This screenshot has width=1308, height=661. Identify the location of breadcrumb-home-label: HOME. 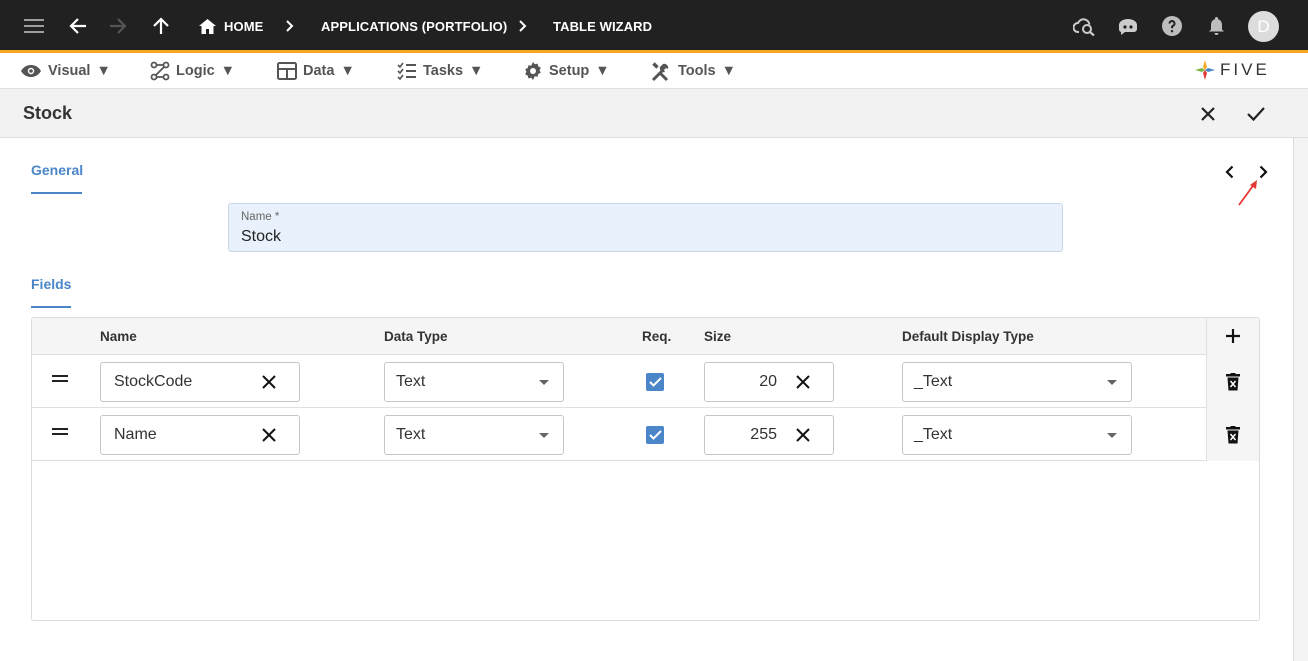
(244, 26).